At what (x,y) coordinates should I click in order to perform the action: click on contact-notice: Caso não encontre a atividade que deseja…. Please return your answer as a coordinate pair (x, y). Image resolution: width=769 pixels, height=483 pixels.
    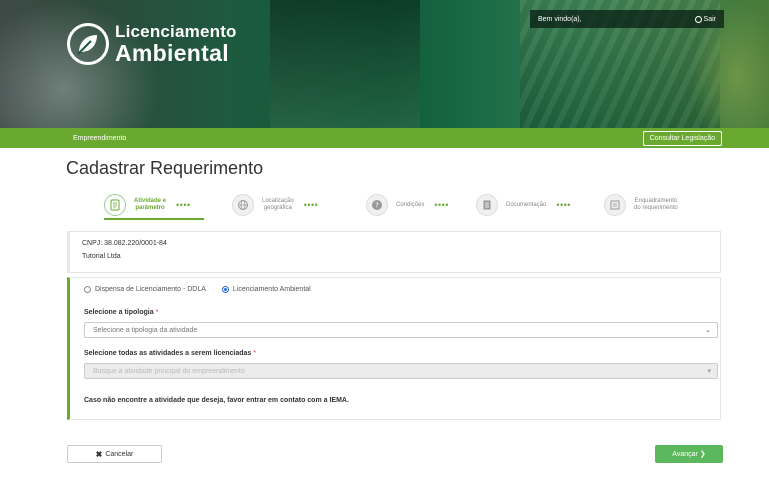
    Looking at the image, I should click on (216, 400).